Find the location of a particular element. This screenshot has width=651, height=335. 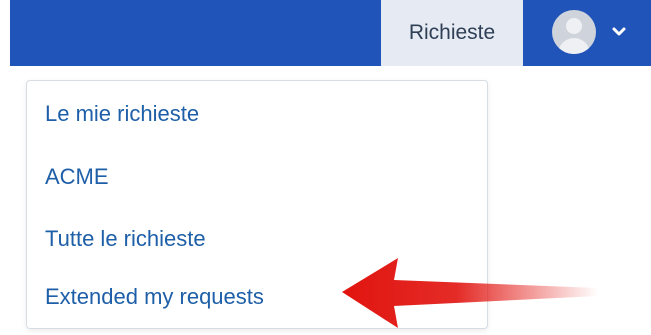

nav-tab-richieste: Richieste is located at coordinates (452, 33).